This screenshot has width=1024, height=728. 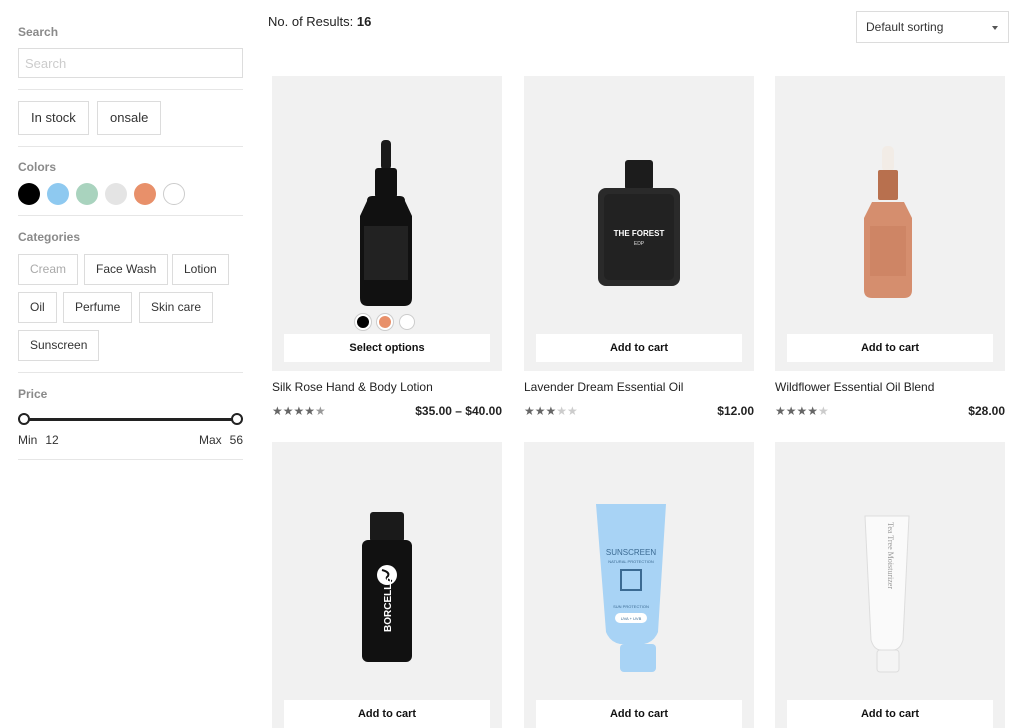 I want to click on product-title: Wildflower Essential Oil Blend, so click(x=854, y=387).